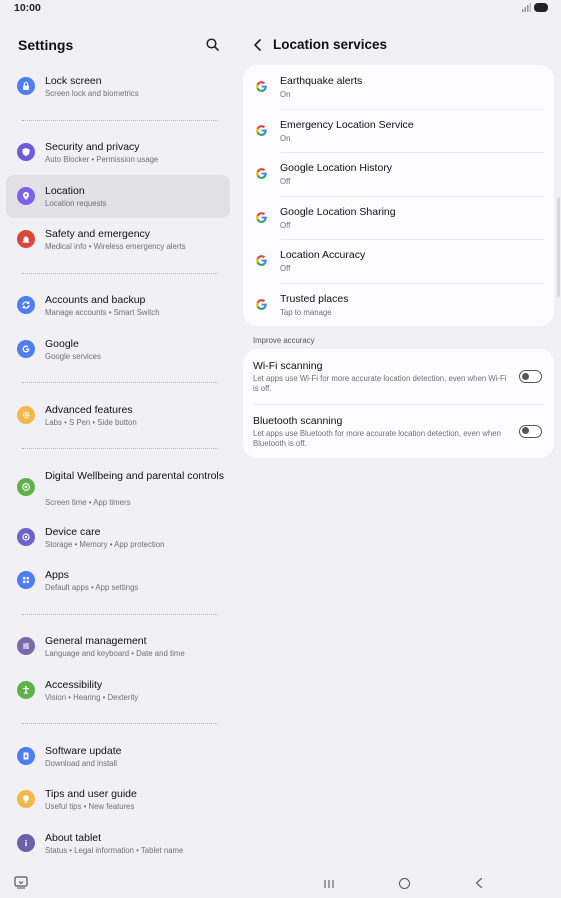 The image size is (561, 898). Describe the element at coordinates (398, 174) in the screenshot. I see `service-google-location-history: Google Location History Off` at that location.